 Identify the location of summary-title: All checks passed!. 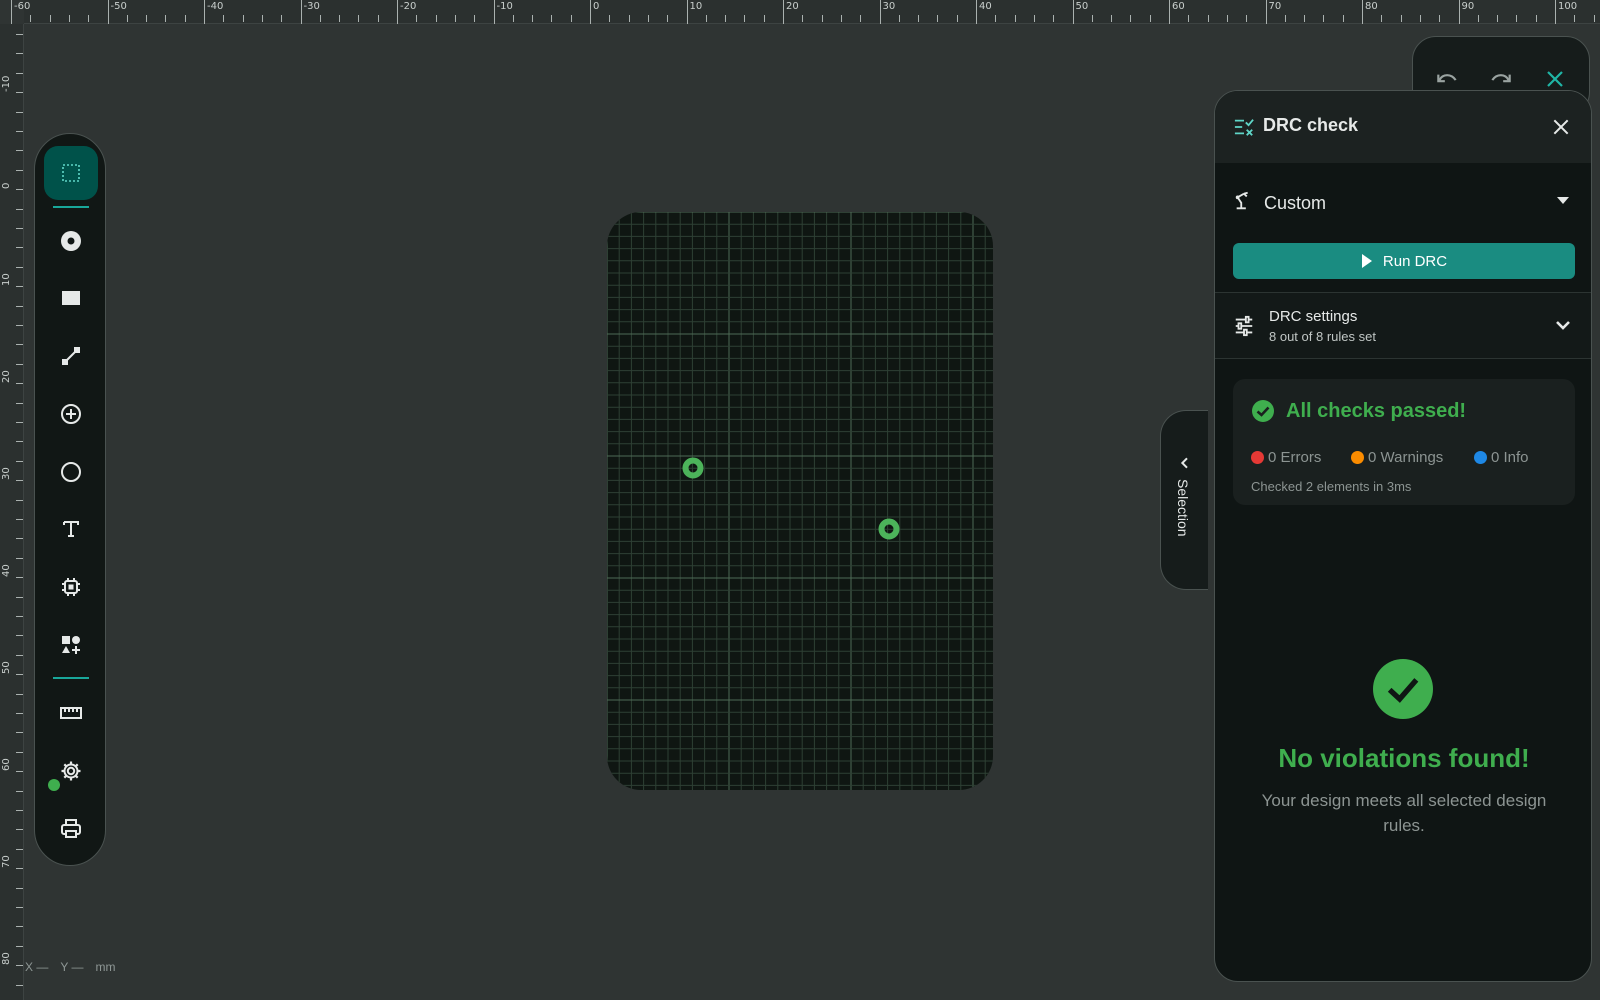
(1376, 411).